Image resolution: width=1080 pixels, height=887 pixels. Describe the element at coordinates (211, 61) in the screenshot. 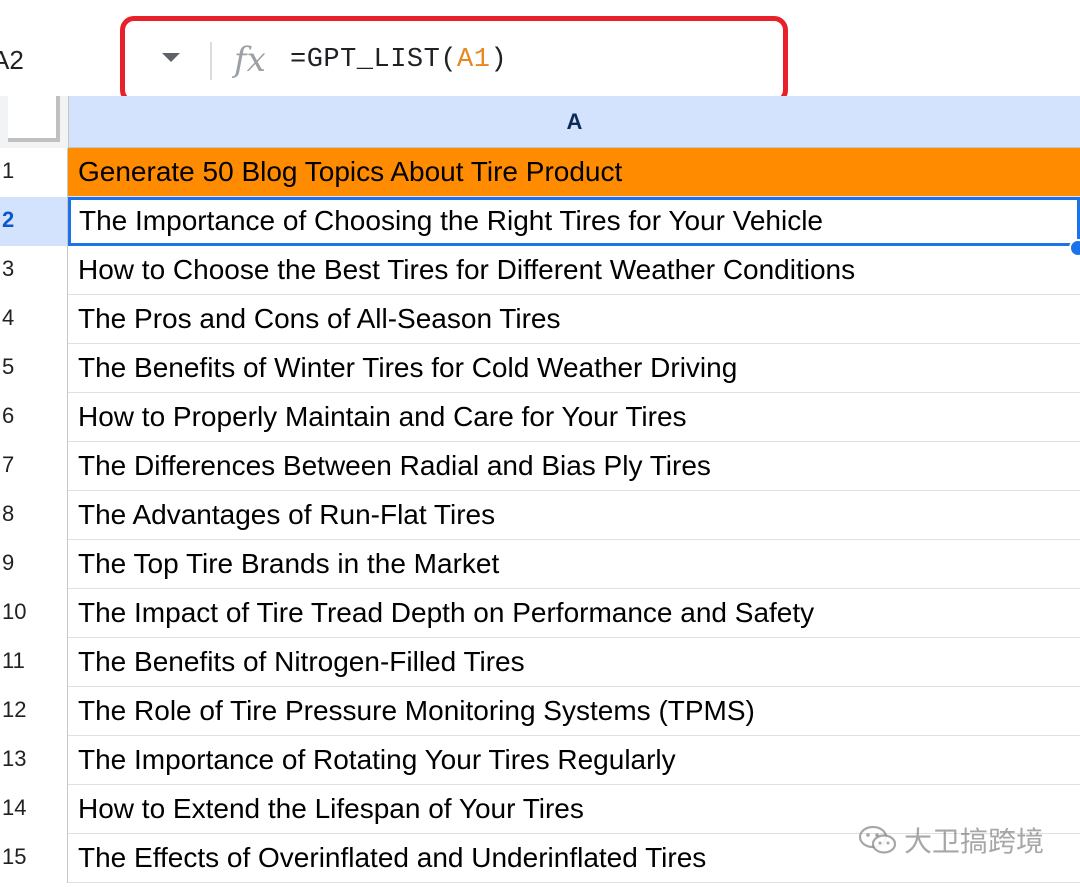

I see `formula-bar-divider` at that location.